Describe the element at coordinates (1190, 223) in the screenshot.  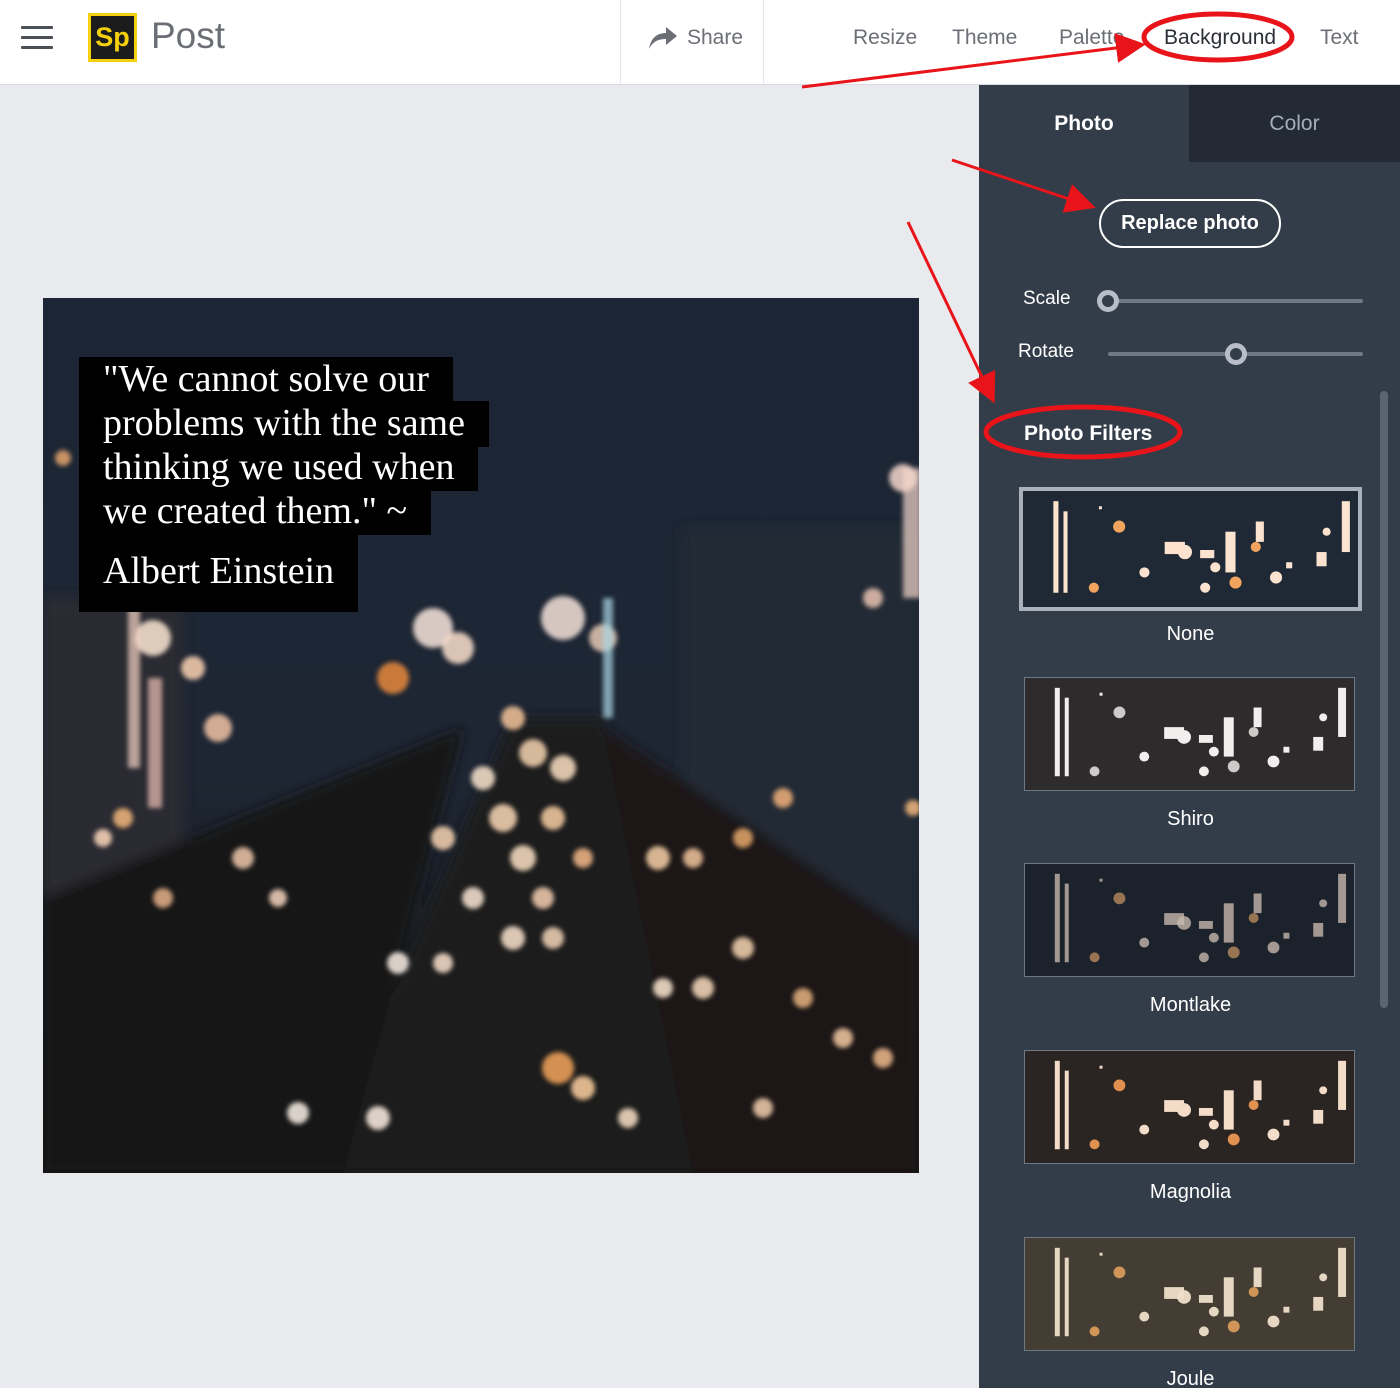
I see `replace-photo-button: Replace photo` at that location.